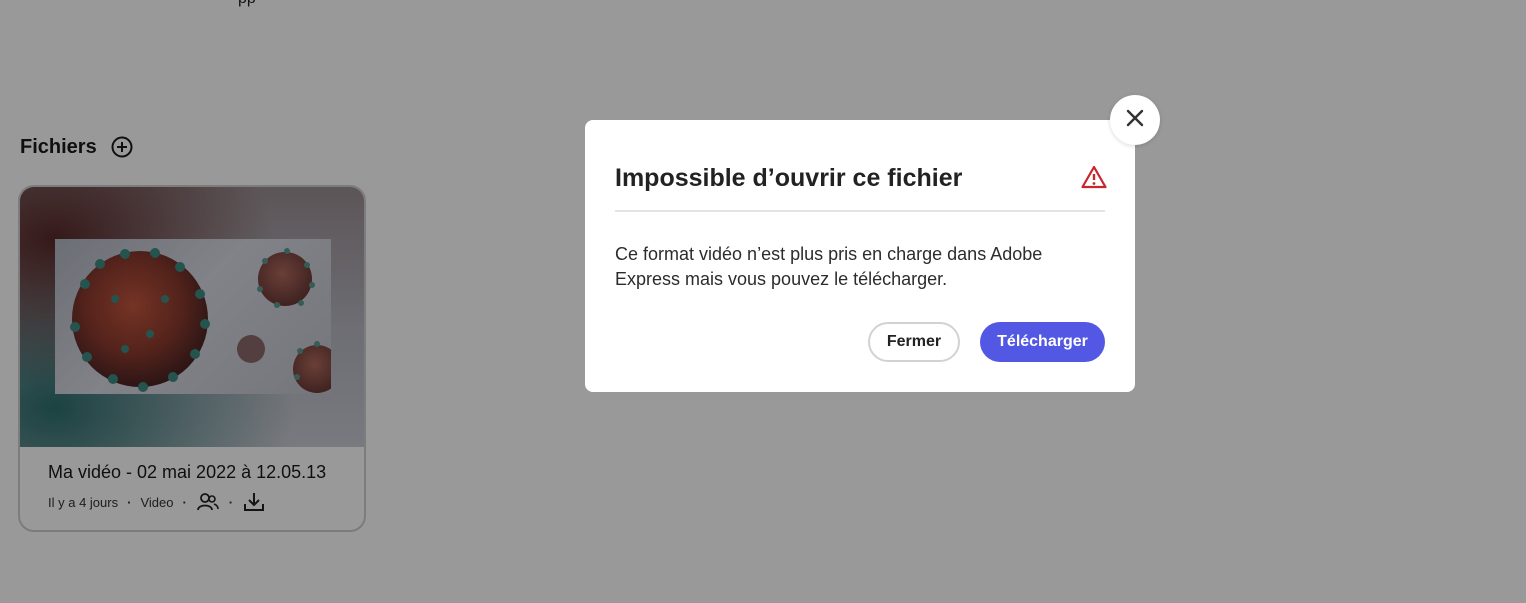  I want to click on warning-icon, so click(1094, 177).